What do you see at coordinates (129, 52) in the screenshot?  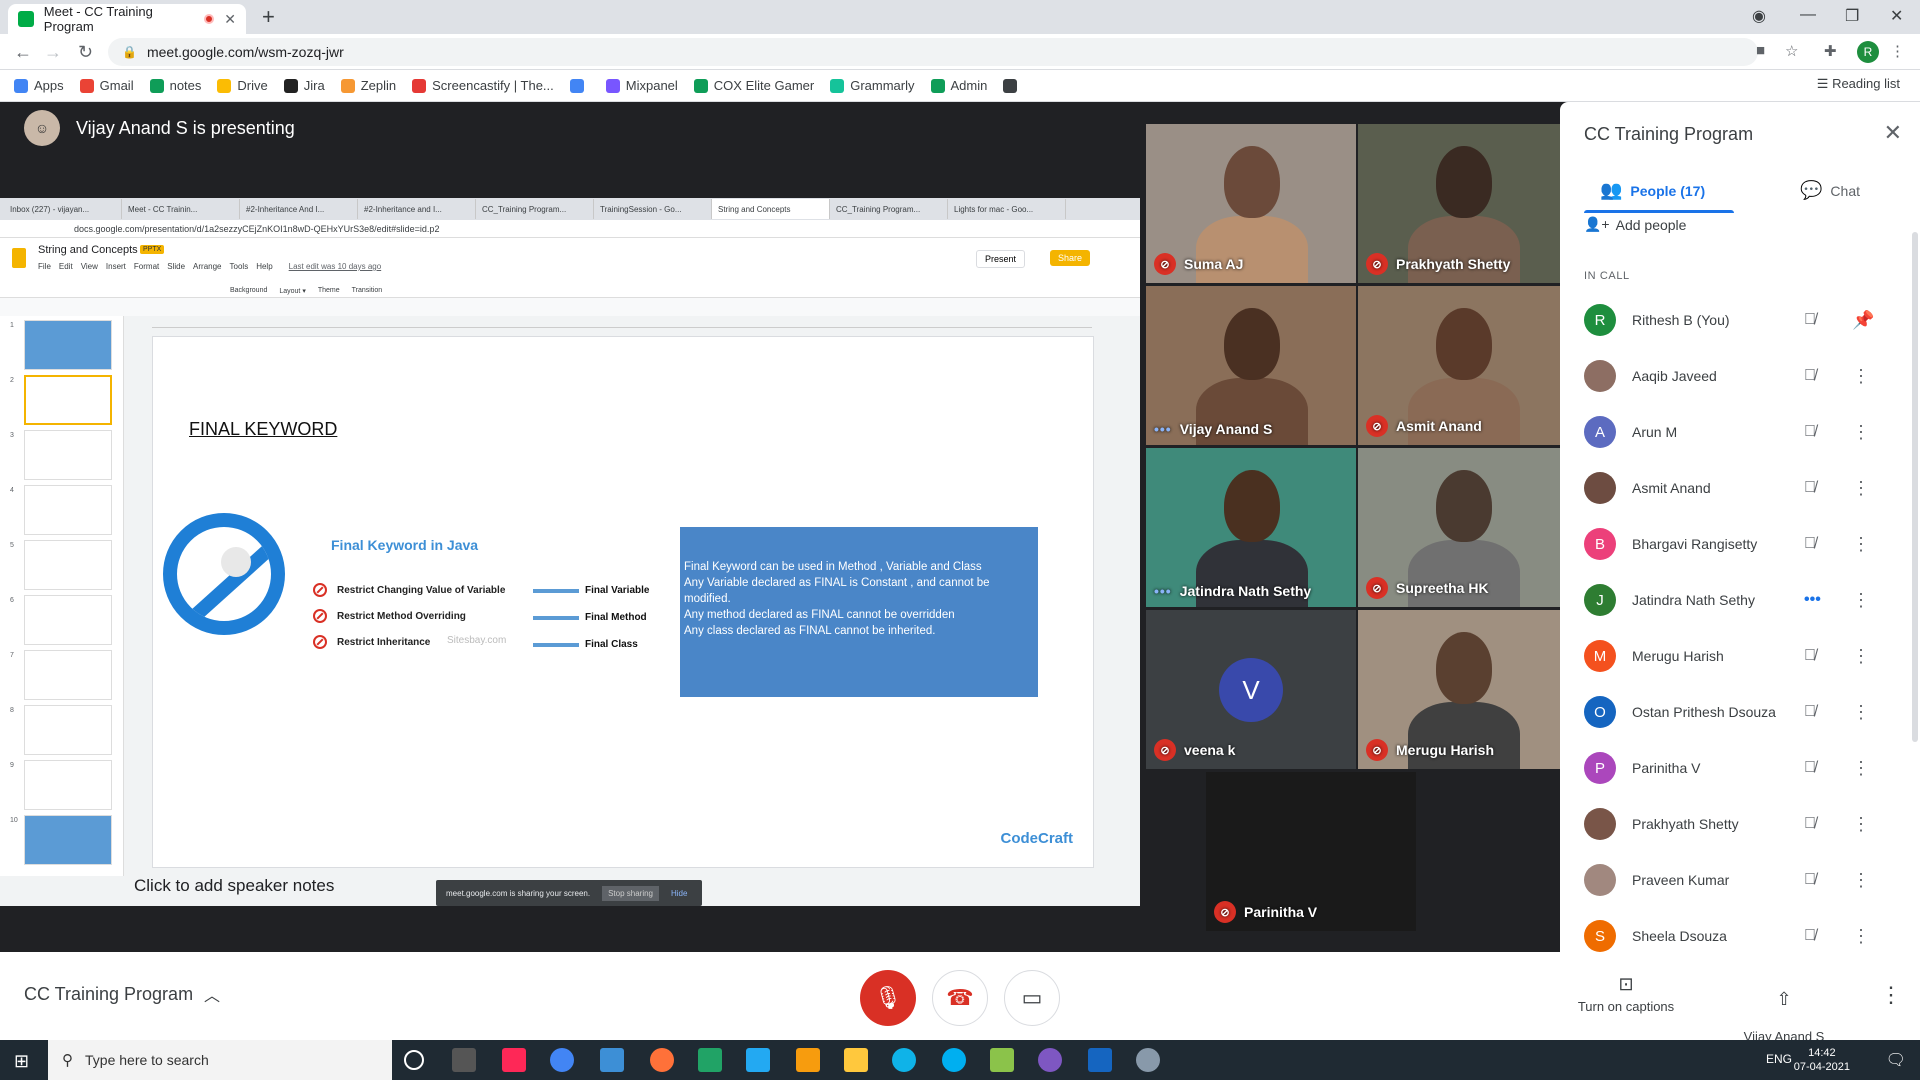 I see `lock-icon: 🔒` at bounding box center [129, 52].